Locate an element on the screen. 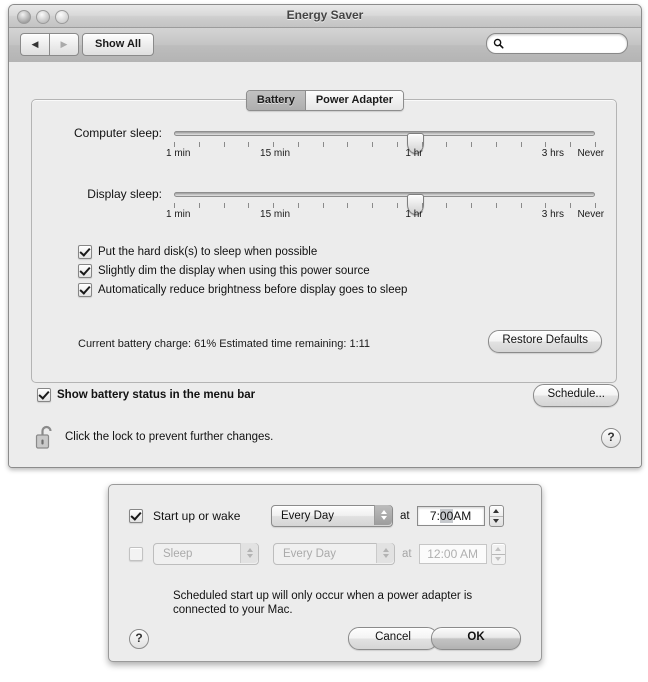 The height and width of the screenshot is (682, 648). sleep-time-prefix: 12: is located at coordinates (435, 554).